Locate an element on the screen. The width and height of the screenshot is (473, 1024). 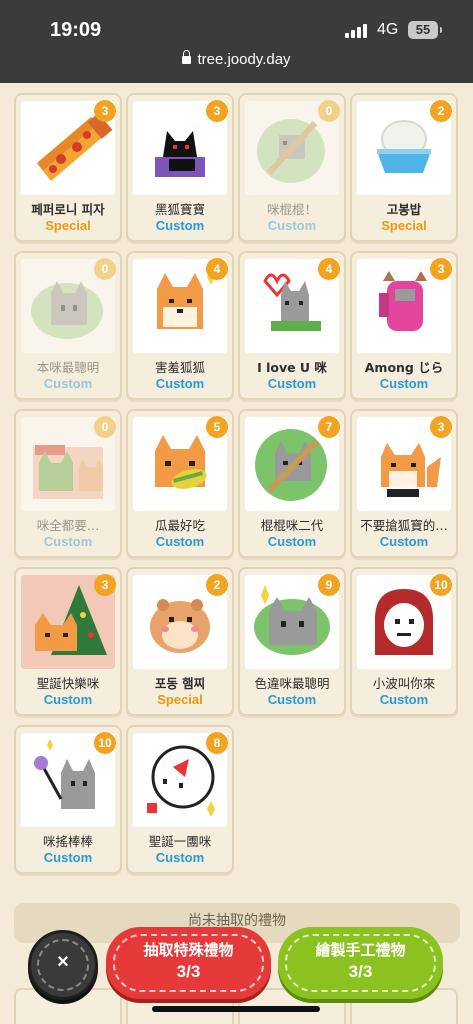
gift-card: 10 咪搖棒棒 Custom is located at coordinates (68, 799).